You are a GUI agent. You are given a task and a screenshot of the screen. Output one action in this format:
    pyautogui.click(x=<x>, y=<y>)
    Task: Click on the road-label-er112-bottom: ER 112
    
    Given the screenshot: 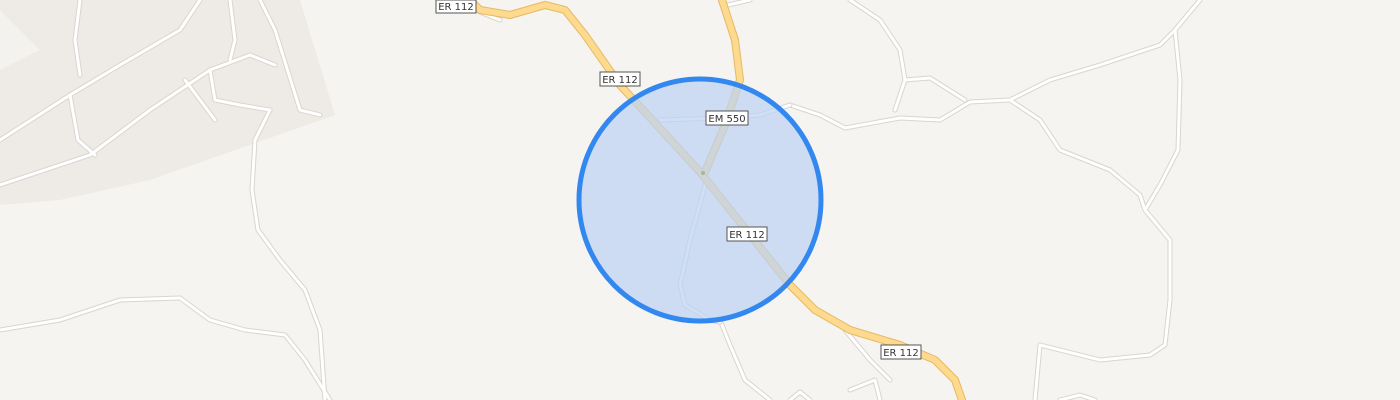 What is the action you would take?
    pyautogui.click(x=901, y=353)
    